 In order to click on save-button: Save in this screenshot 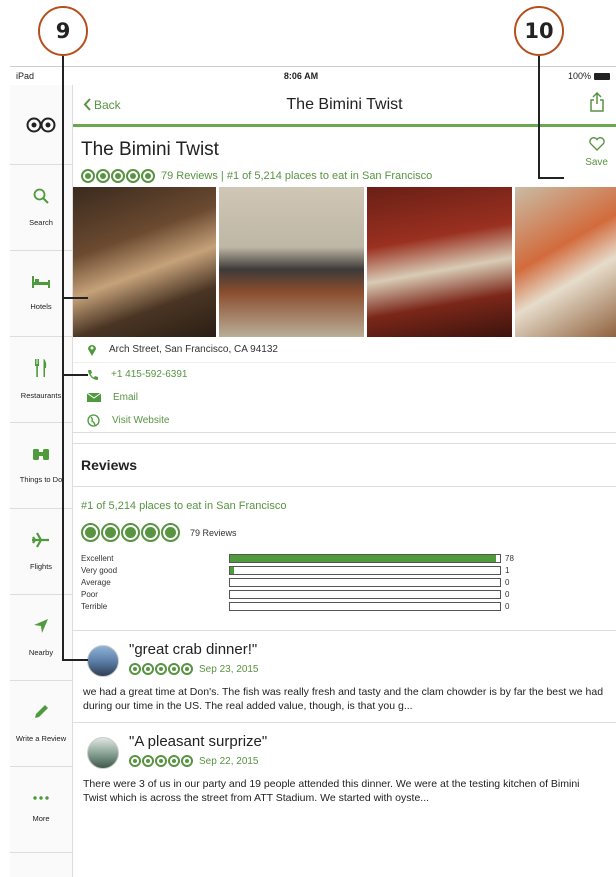, I will do `click(596, 152)`.